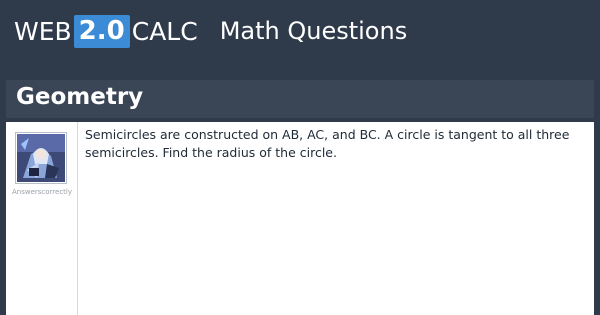 This screenshot has width=600, height=315. What do you see at coordinates (314, 31) in the screenshot?
I see `site-tagline: Math Questions` at bounding box center [314, 31].